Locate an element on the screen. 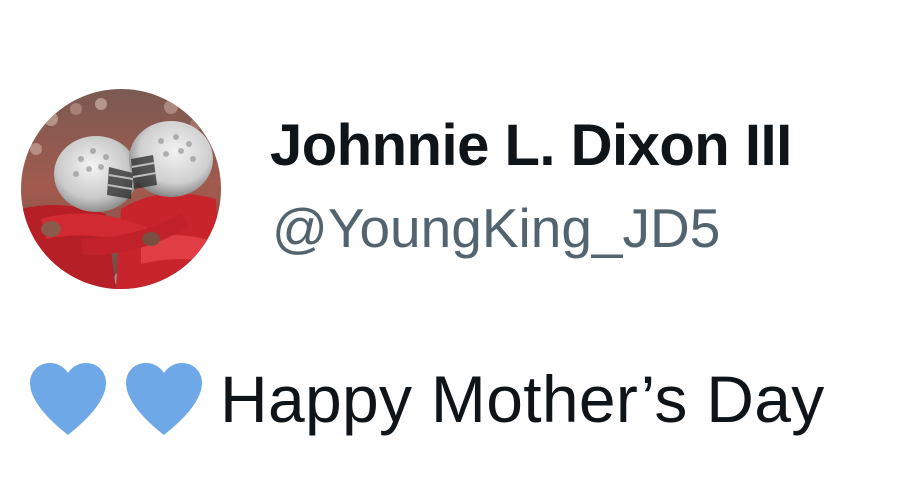 This screenshot has height=490, width=904. avatar-photo-icon is located at coordinates (121, 189).